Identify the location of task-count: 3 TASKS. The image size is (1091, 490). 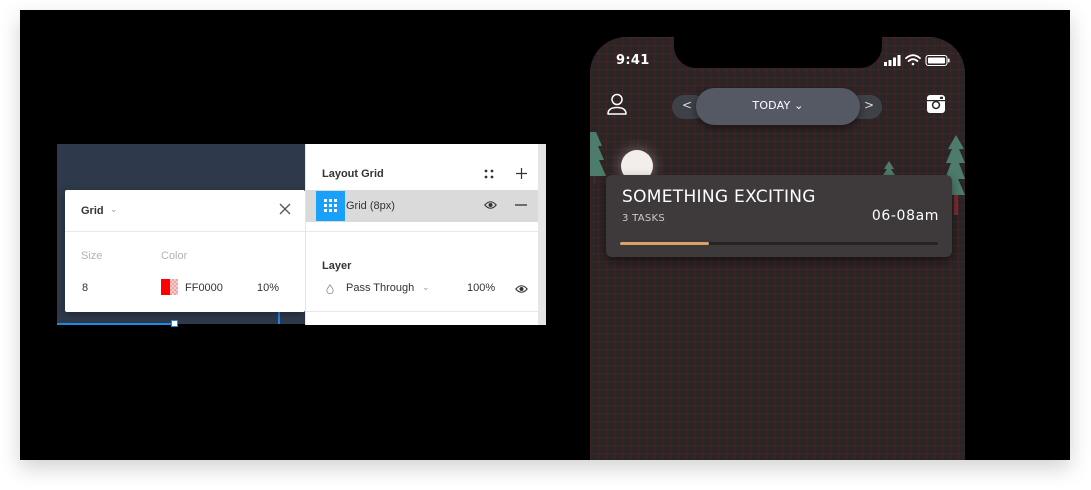
(644, 218).